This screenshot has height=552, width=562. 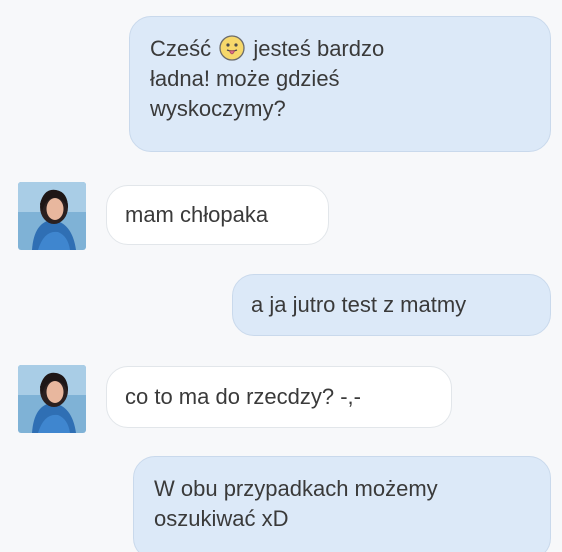 What do you see at coordinates (319, 48) in the screenshot?
I see `message-text: jesteś bardzo` at bounding box center [319, 48].